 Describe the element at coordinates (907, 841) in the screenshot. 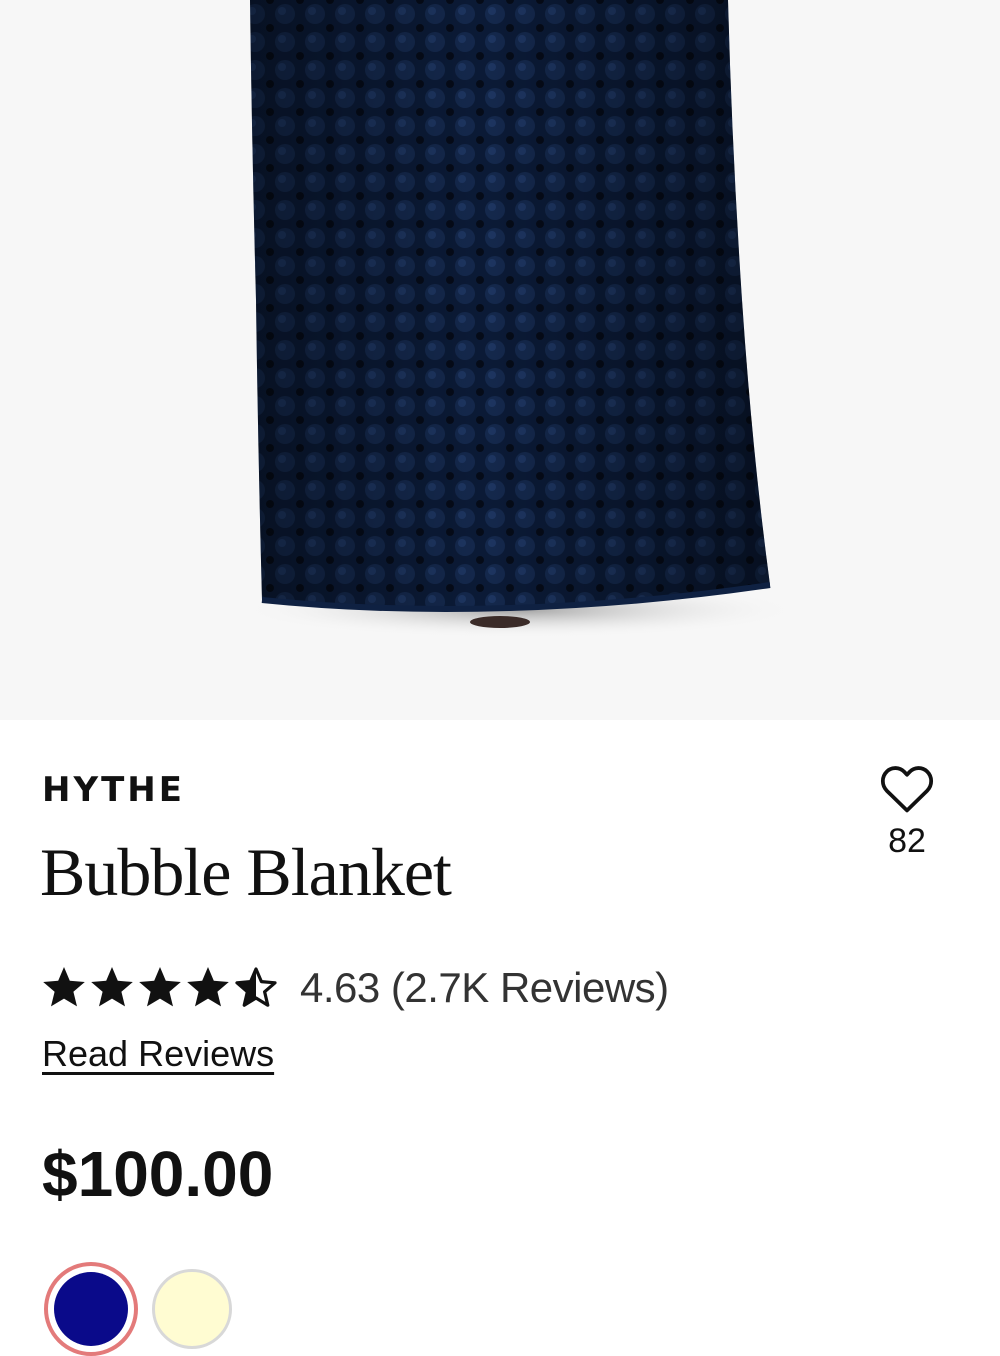

I see `favorite-count: 82` at that location.